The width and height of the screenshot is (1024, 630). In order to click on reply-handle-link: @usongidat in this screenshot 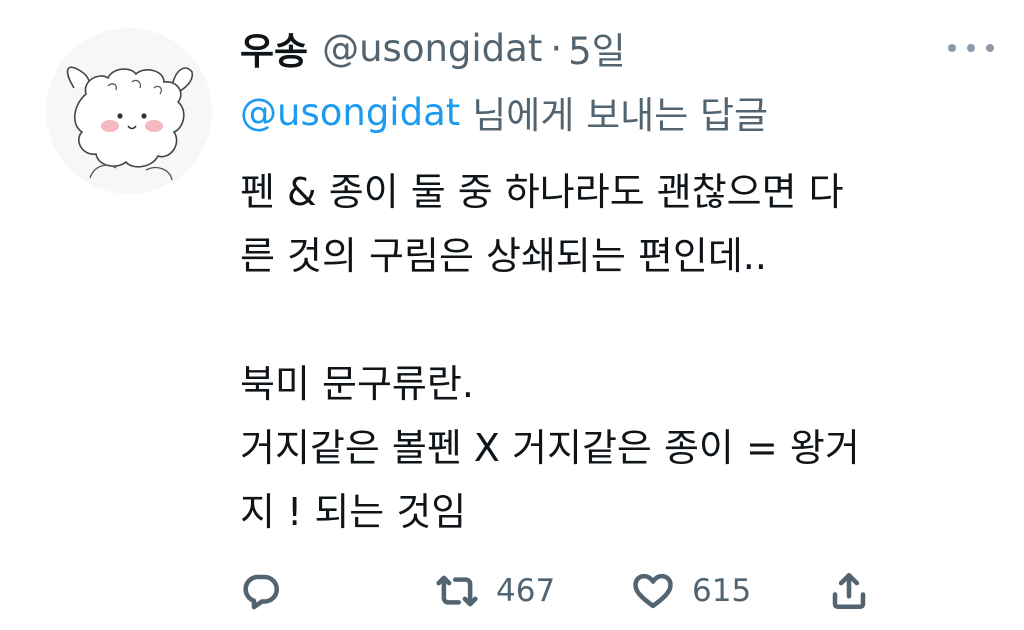, I will do `click(350, 112)`.